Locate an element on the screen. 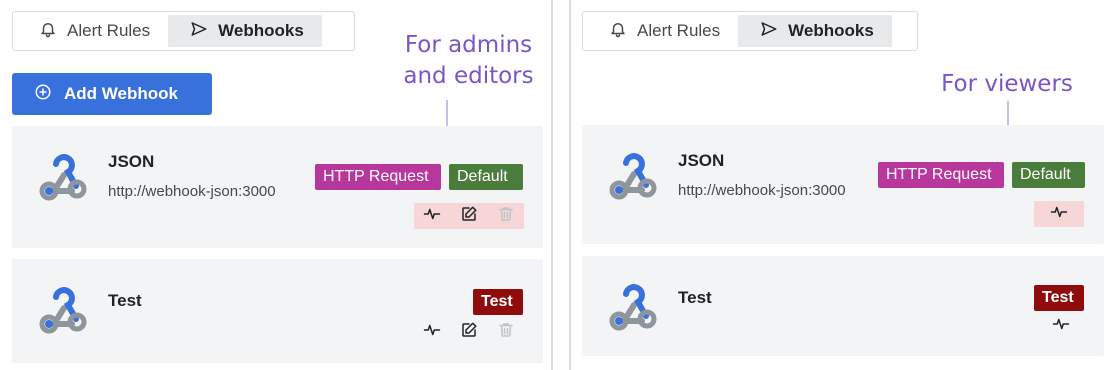 The image size is (1116, 370). add-webhook-button: Add Webhook is located at coordinates (112, 94).